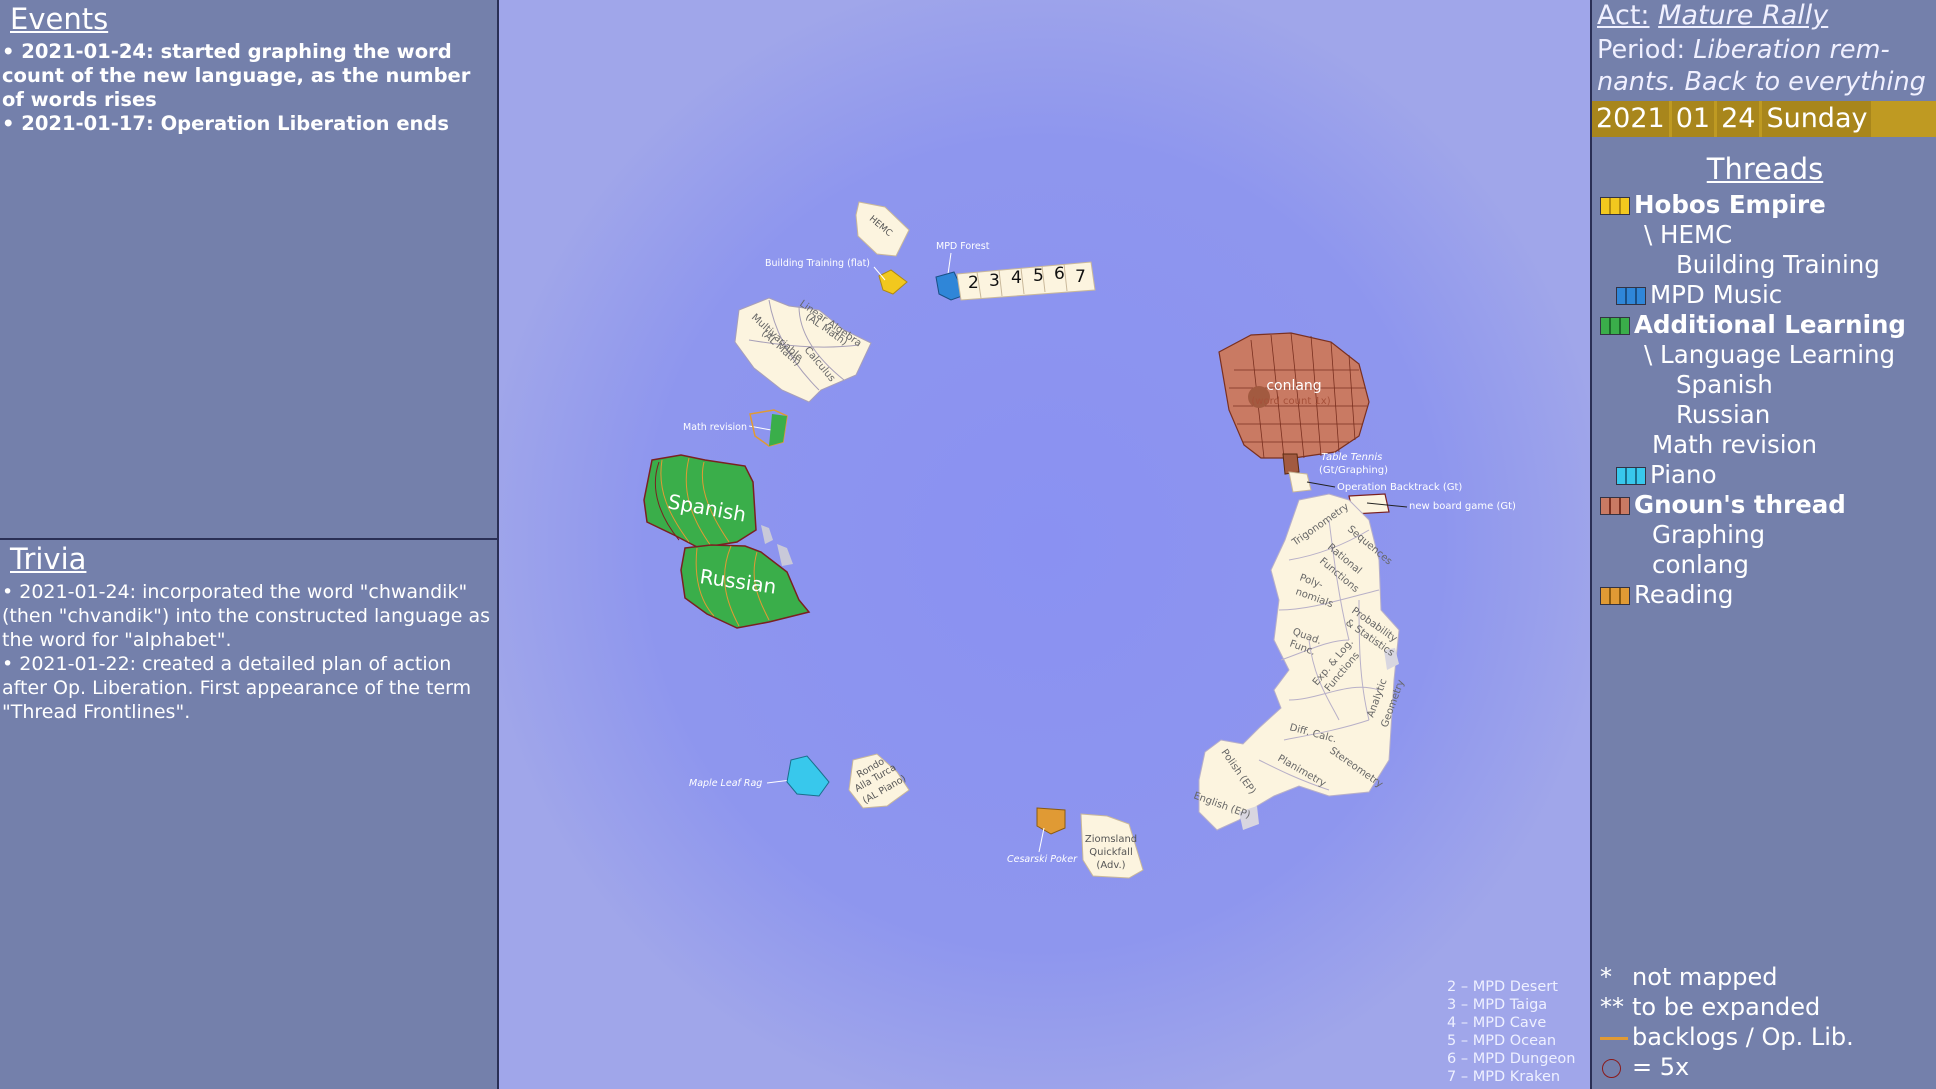 This screenshot has height=1089, width=1936. I want to click on thread-label: \ HEMC, so click(1688, 234).